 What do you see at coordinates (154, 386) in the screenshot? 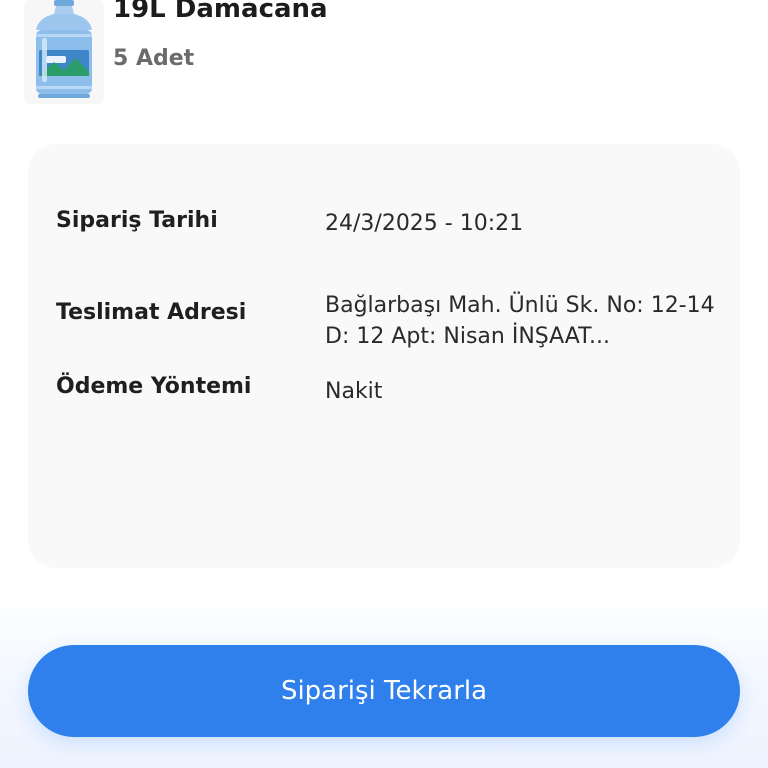
I see `payment-method-label: Ödeme Yöntemi` at bounding box center [154, 386].